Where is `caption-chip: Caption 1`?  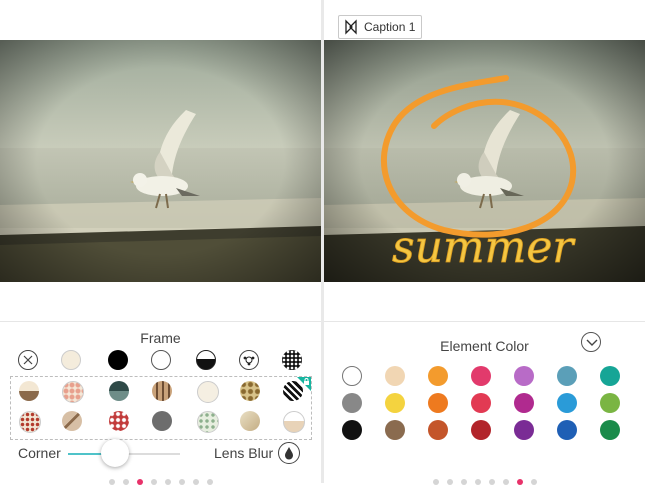 caption-chip: Caption 1 is located at coordinates (380, 27).